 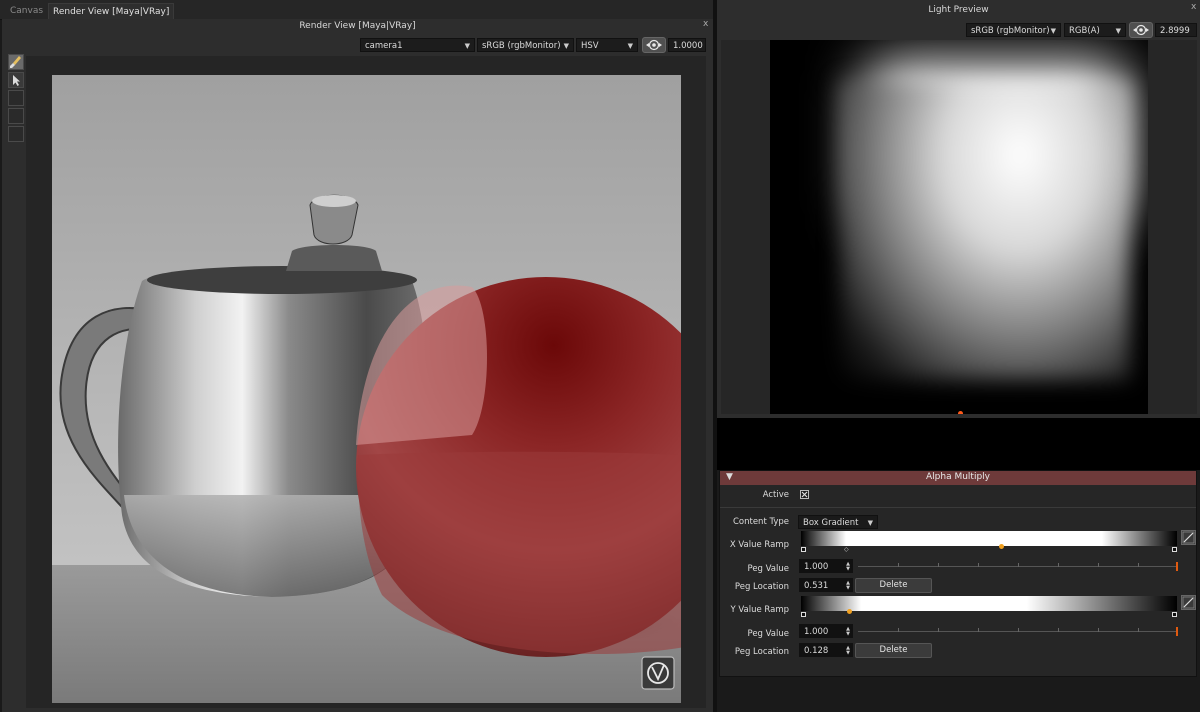 I want to click on color-space-select-value: sRGB (rgbMonitor), so click(x=521, y=46).